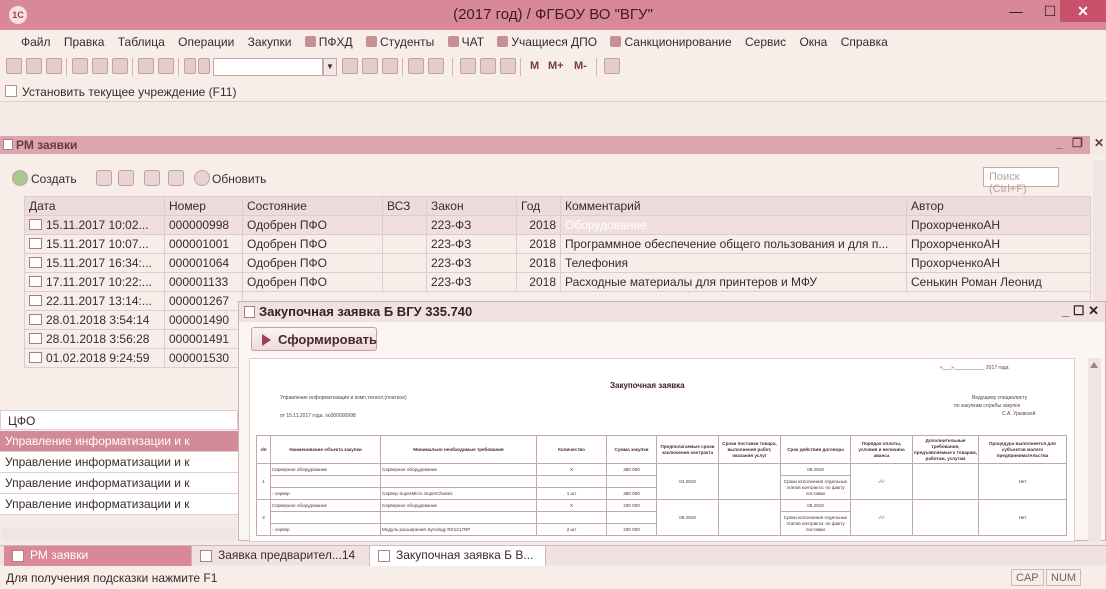  Describe the element at coordinates (80, 66) in the screenshot. I see `cut-icon` at that location.